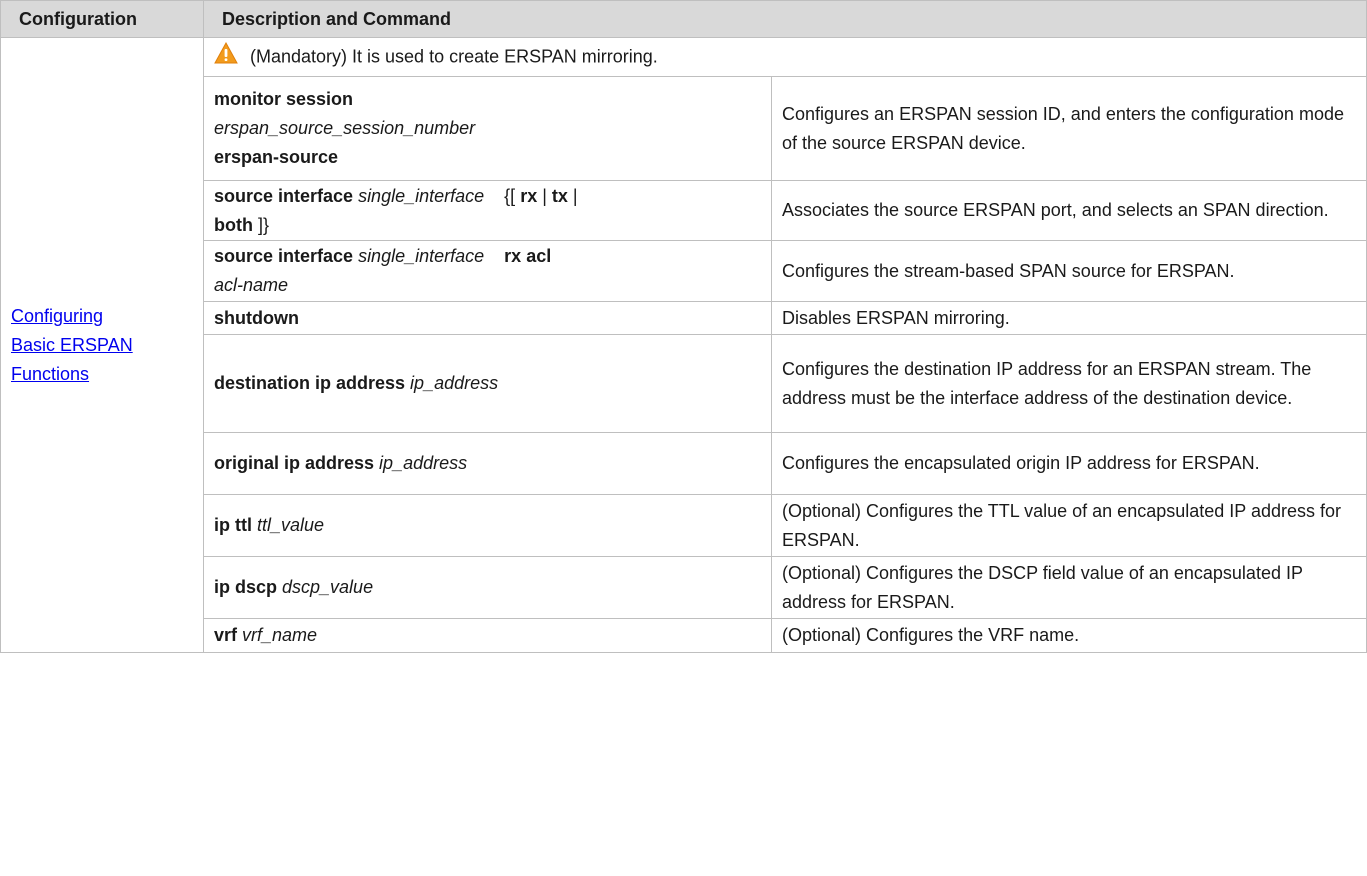 The width and height of the screenshot is (1367, 876). What do you see at coordinates (50, 374) in the screenshot?
I see `config-link-line3: Functions` at bounding box center [50, 374].